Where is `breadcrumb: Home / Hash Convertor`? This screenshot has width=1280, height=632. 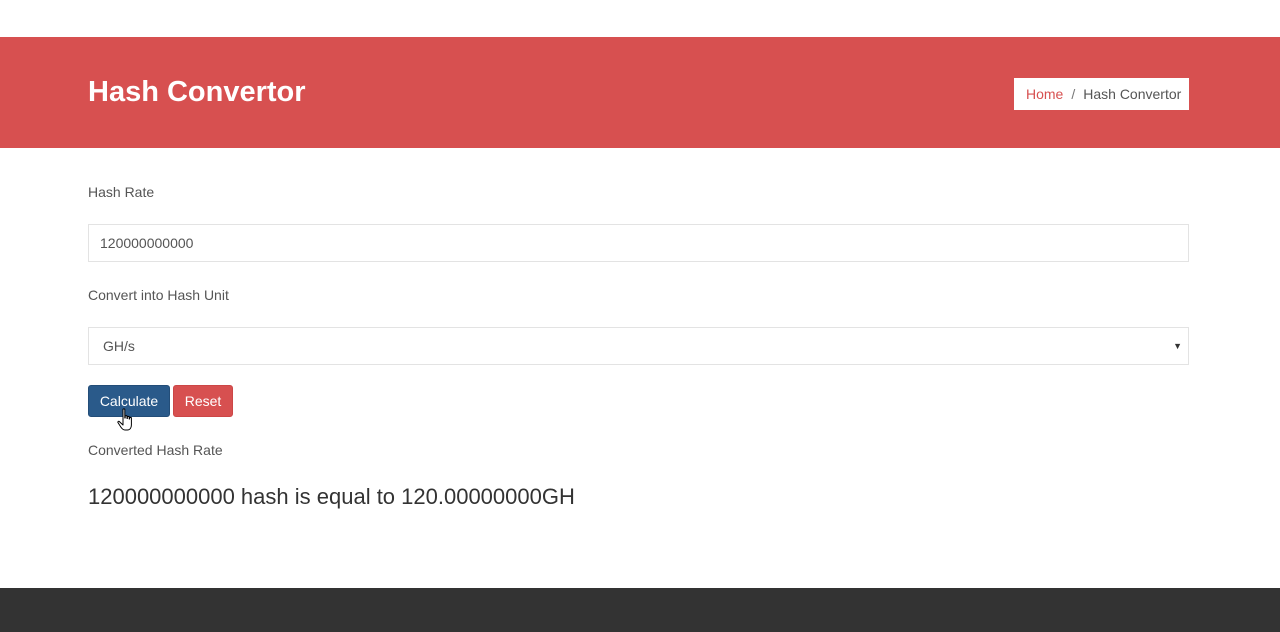 breadcrumb: Home / Hash Convertor is located at coordinates (1101, 94).